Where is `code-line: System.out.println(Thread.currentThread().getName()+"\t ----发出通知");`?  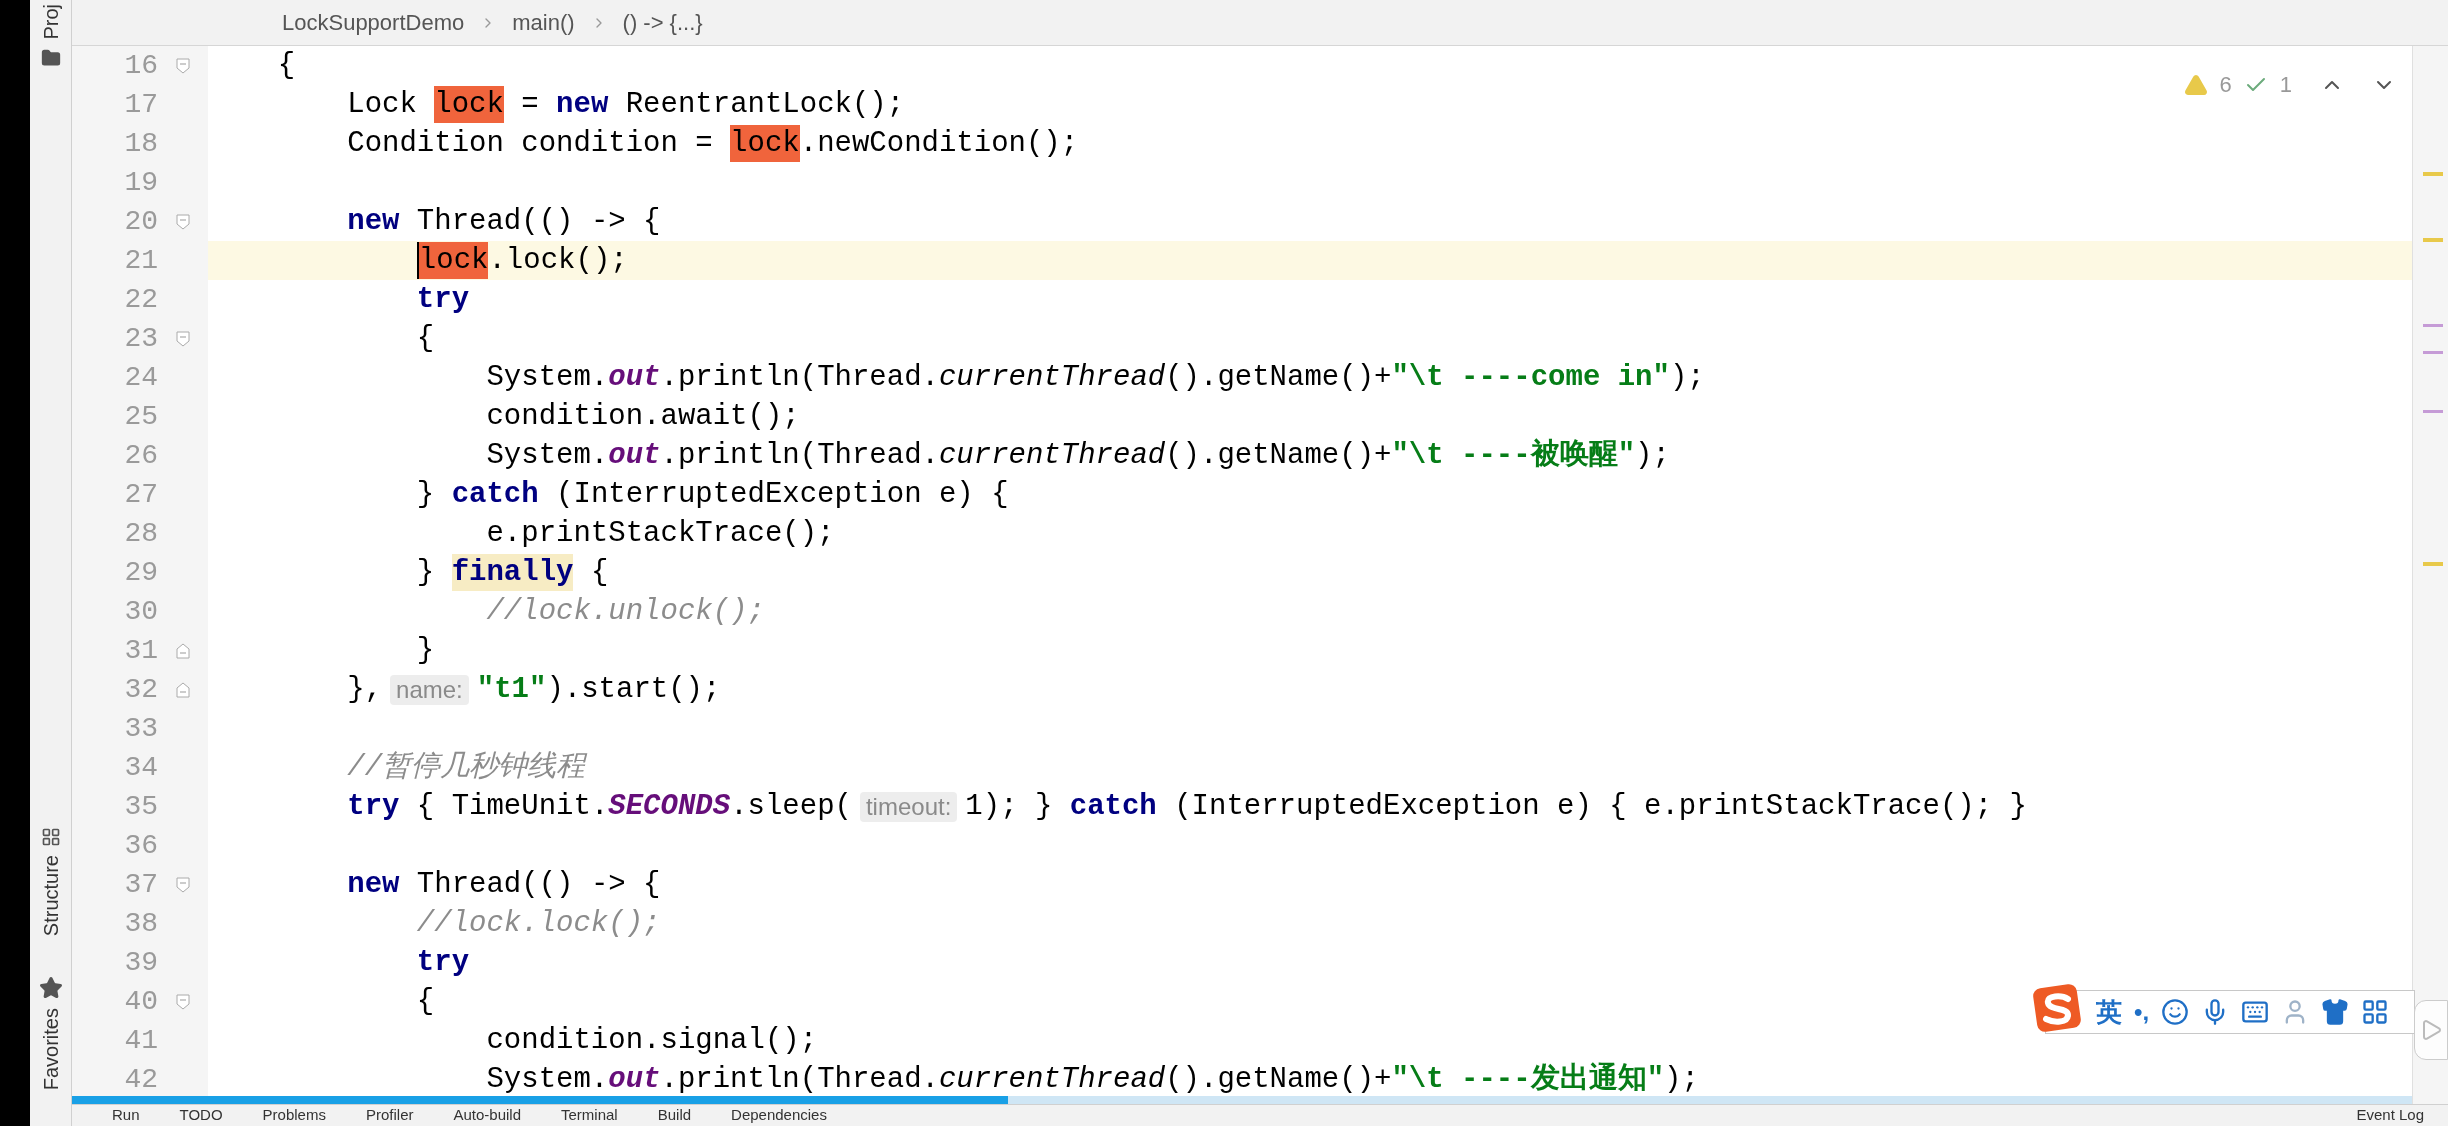
code-line: System.out.println(Thread.currentThread().getName()+"\t ----发出通知"); is located at coordinates (1092, 1079).